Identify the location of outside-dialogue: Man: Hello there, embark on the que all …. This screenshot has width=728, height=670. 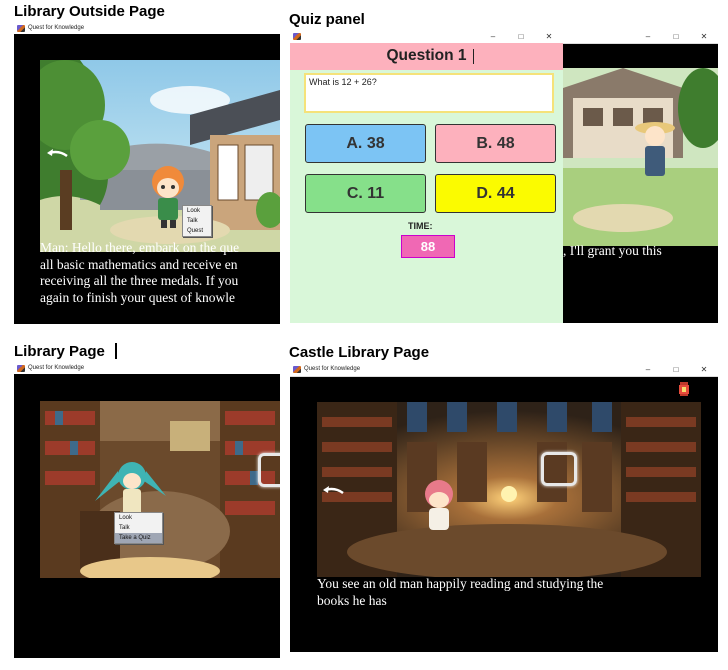
(139, 273).